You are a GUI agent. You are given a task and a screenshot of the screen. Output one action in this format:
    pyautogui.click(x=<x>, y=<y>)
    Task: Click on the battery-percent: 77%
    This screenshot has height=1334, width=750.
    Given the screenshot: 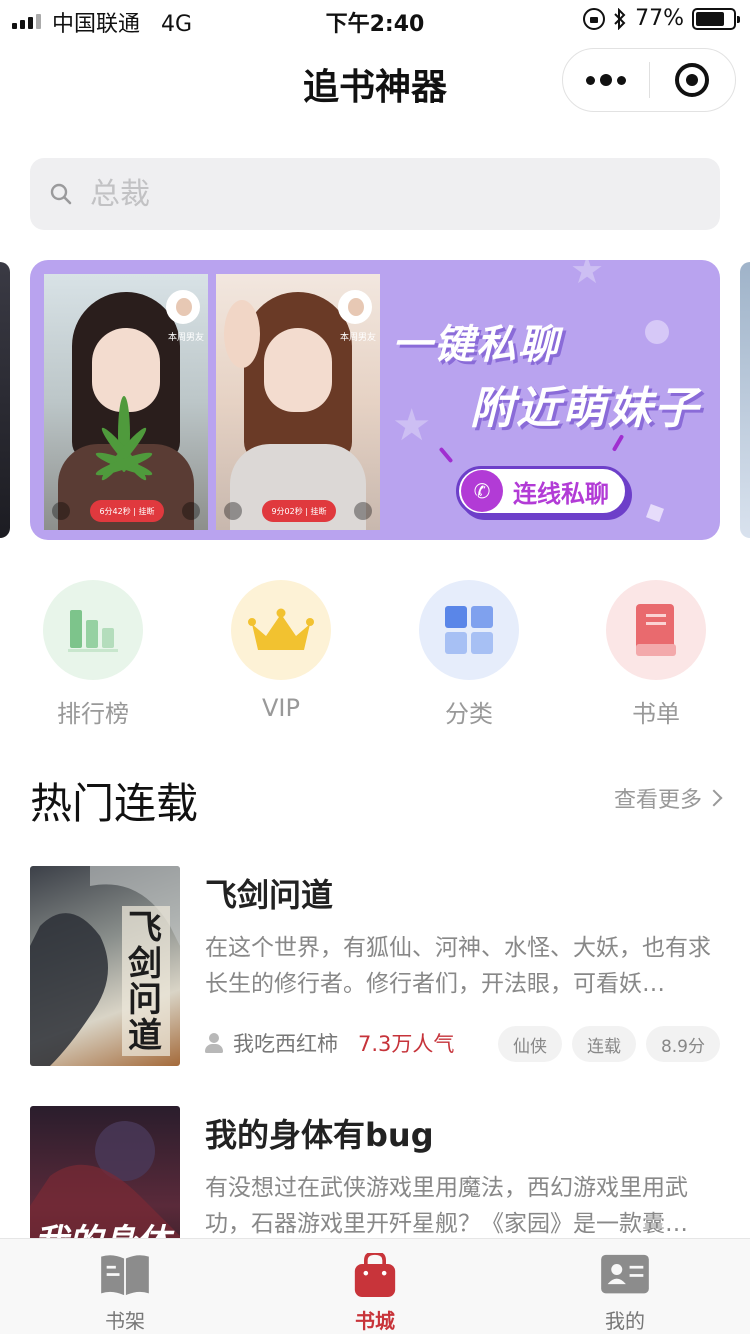 What is the action you would take?
    pyautogui.click(x=659, y=18)
    